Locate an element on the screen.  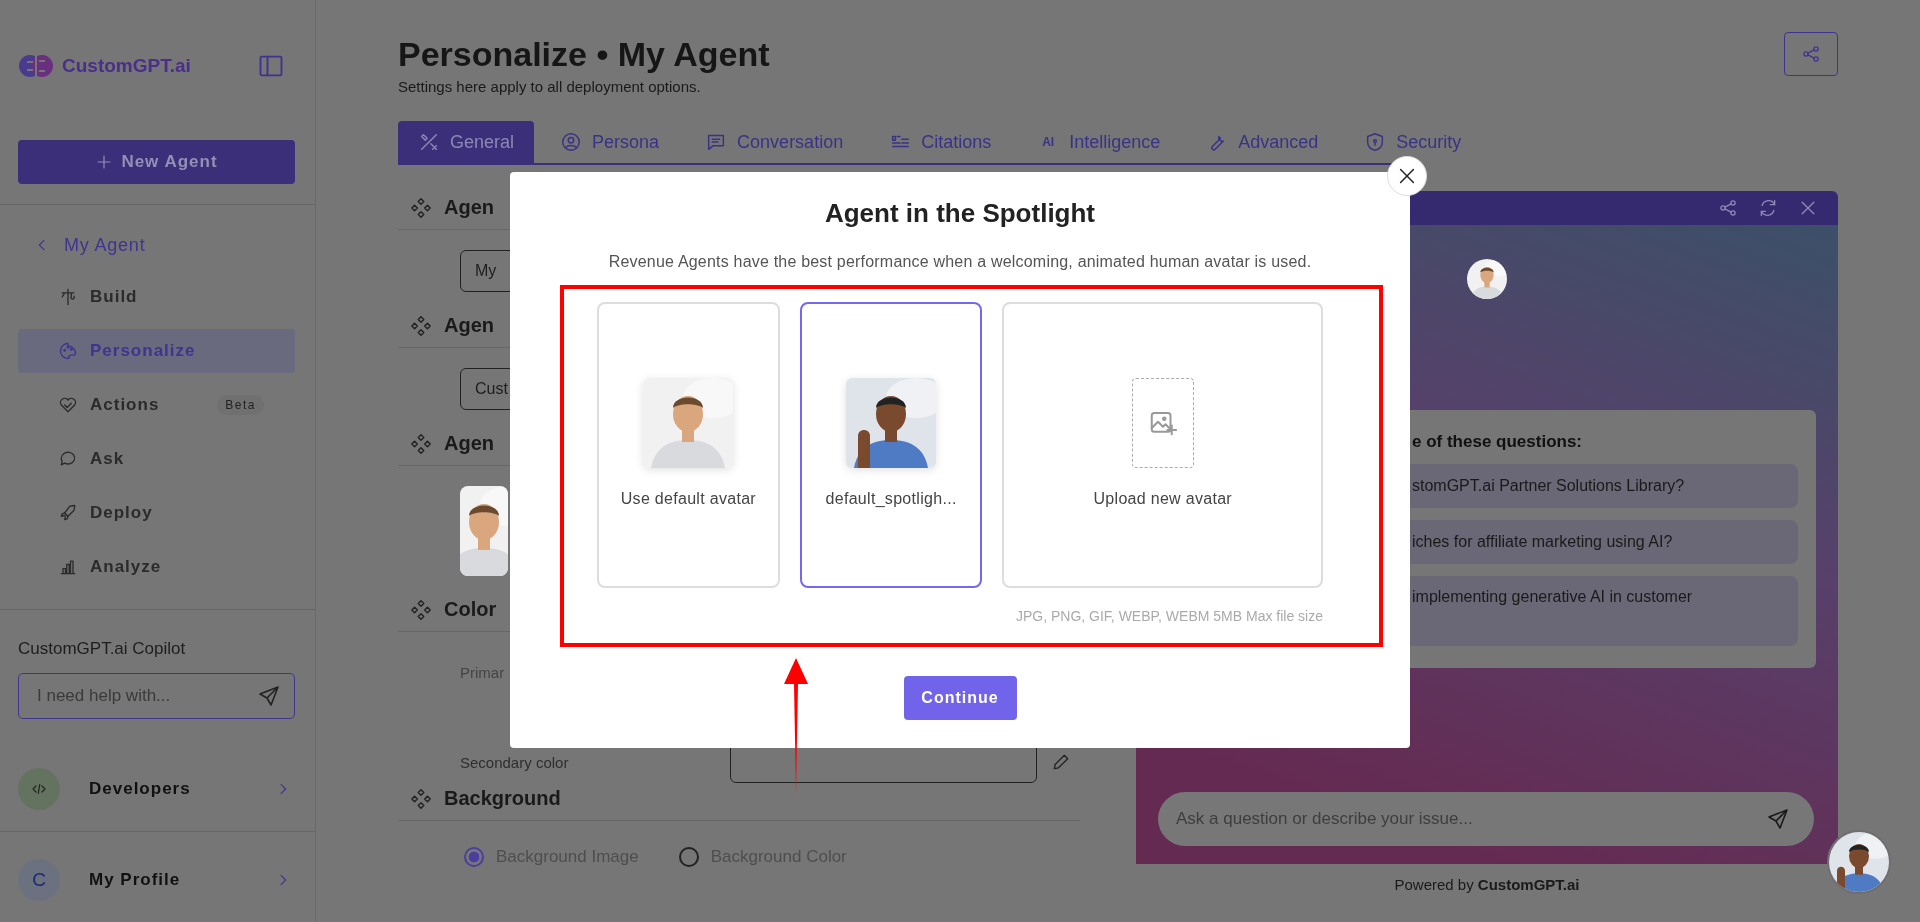
nav-item: Ask is located at coordinates (156, 459).